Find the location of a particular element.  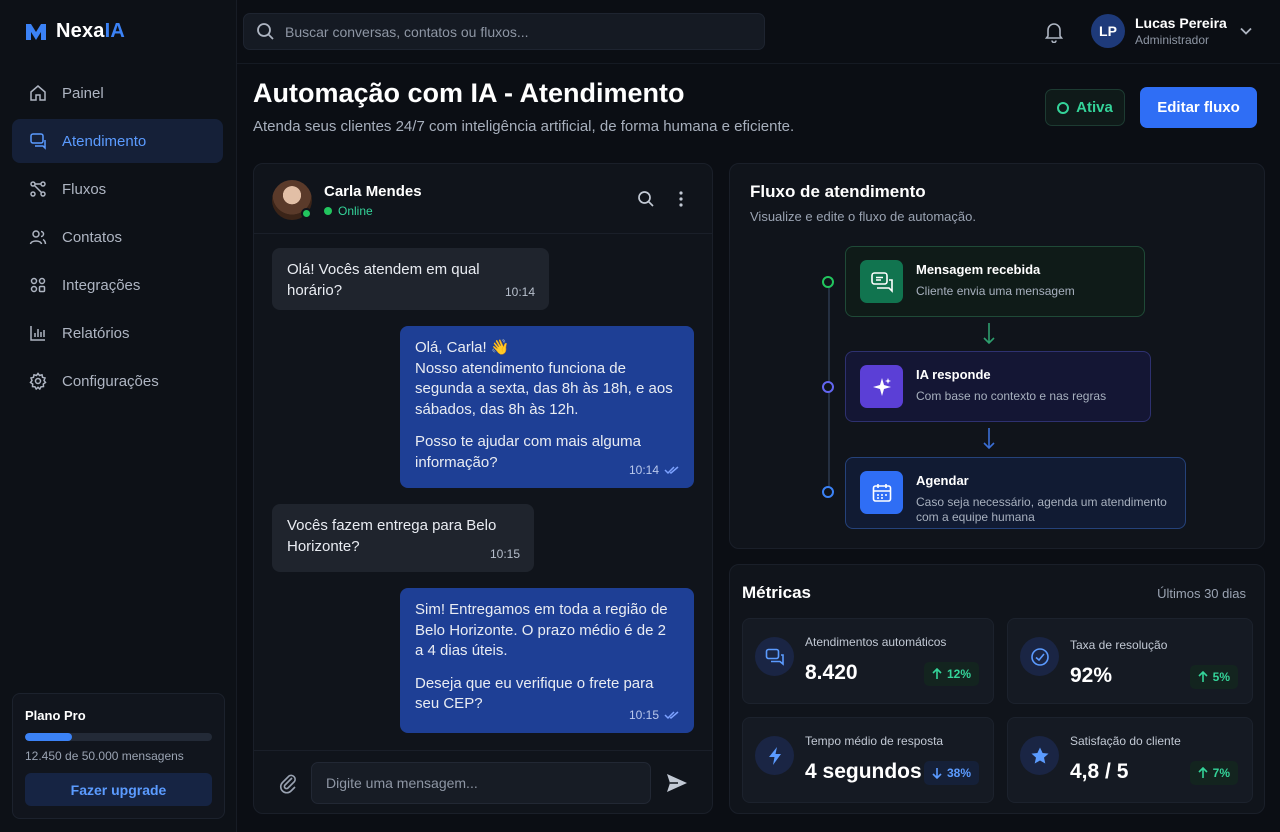

user-info: Lucas Pereira Administrador is located at coordinates (1181, 31).